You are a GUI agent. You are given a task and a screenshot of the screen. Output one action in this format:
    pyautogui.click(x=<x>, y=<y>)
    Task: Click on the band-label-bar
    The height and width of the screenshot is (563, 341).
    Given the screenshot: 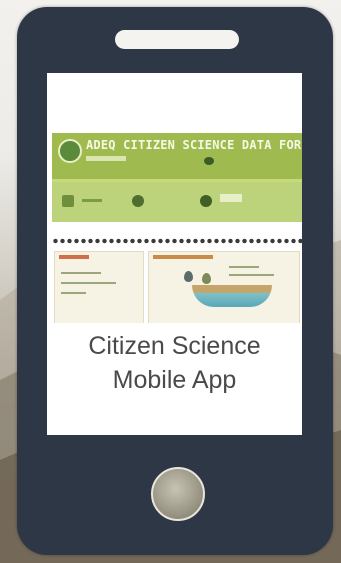 What is the action you would take?
    pyautogui.click(x=231, y=198)
    